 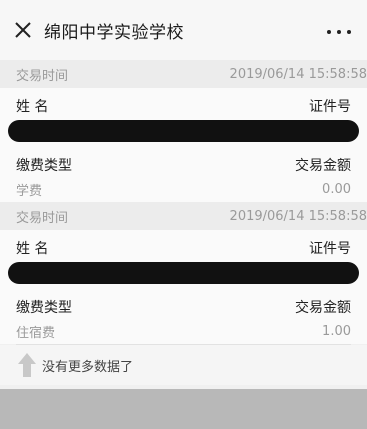 I want to click on fee-type-value: 住宿费, so click(x=36, y=333).